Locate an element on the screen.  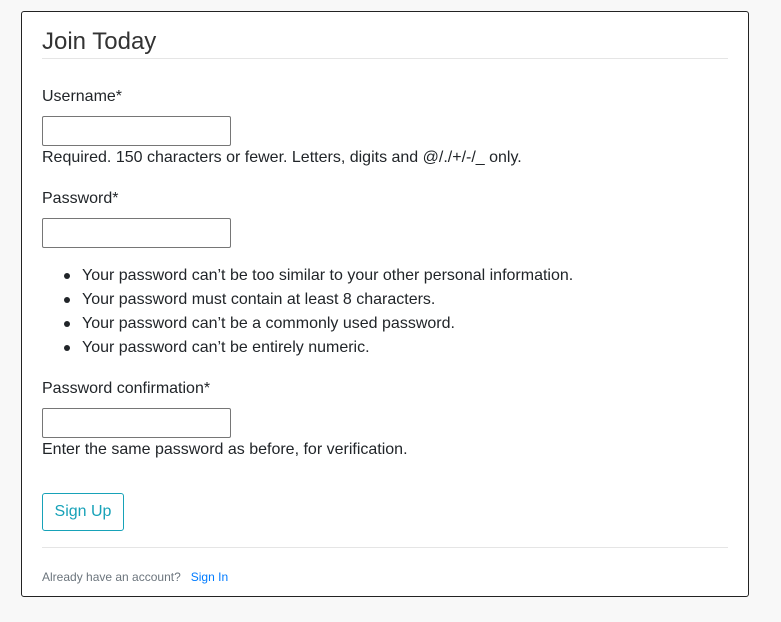
sign-up-button: Sign Up is located at coordinates (83, 512).